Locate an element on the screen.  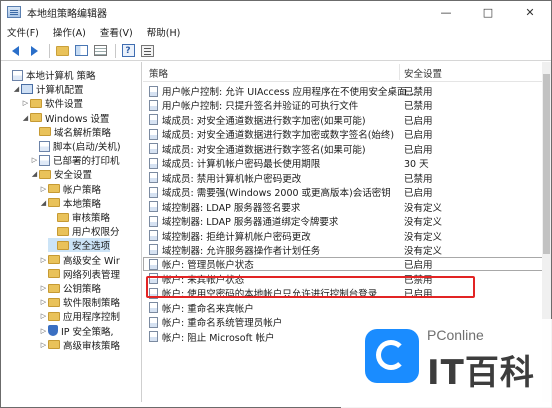
tree-item: ▷ 高级审核策略 is located at coordinates (79, 345).